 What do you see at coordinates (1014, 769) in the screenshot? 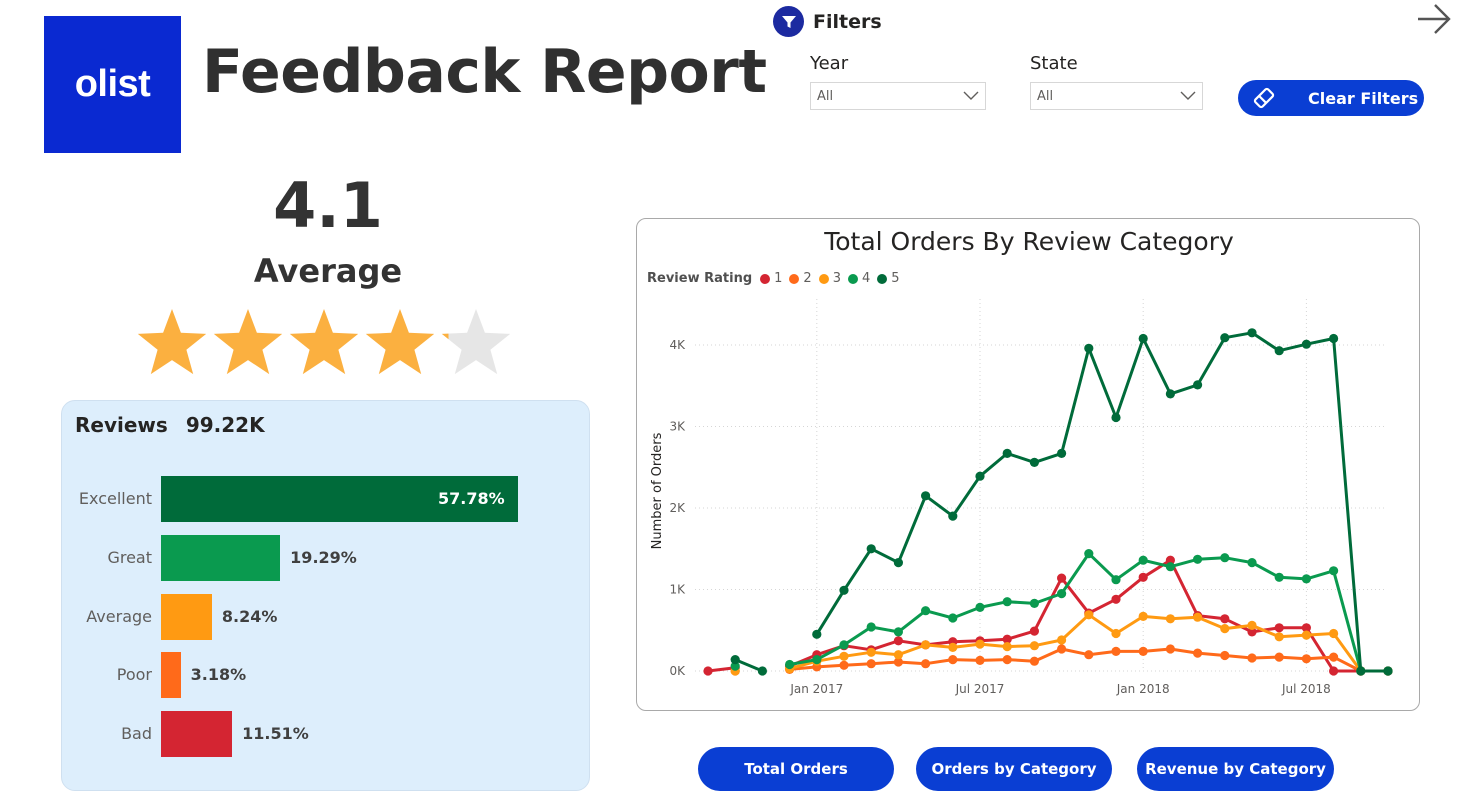
I see `orders-by-category-button: Orders by Category` at bounding box center [1014, 769].